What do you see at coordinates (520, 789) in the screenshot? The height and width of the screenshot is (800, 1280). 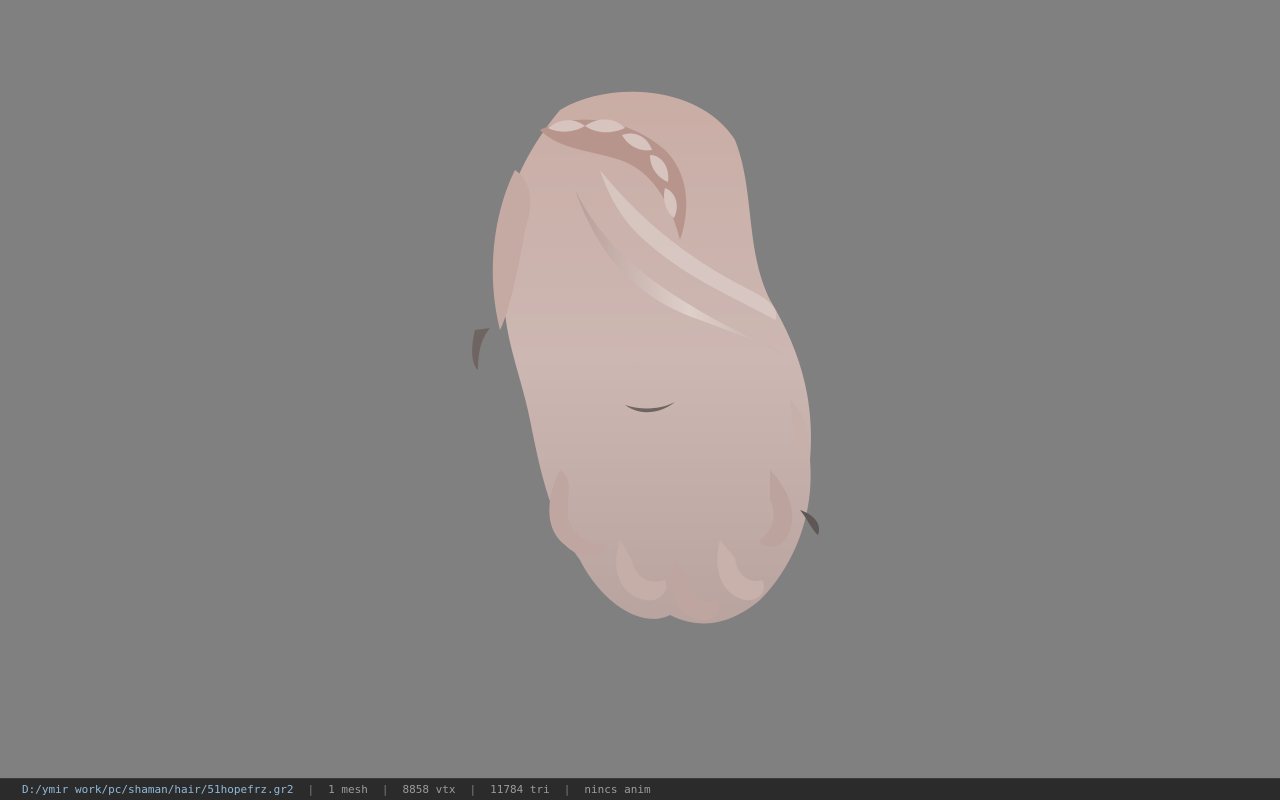 I see `triangle-count: 11784 tri` at bounding box center [520, 789].